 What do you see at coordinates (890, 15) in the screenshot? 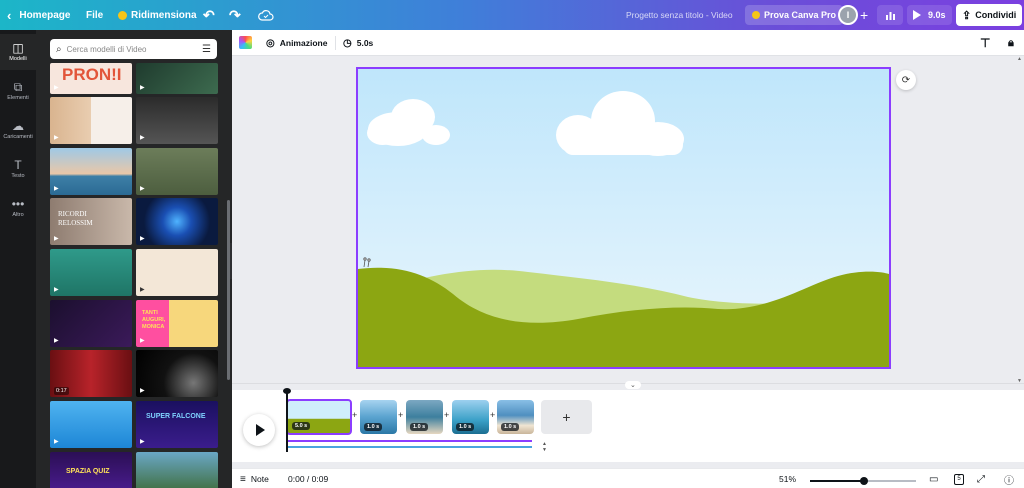
I see `analytics-button` at bounding box center [890, 15].